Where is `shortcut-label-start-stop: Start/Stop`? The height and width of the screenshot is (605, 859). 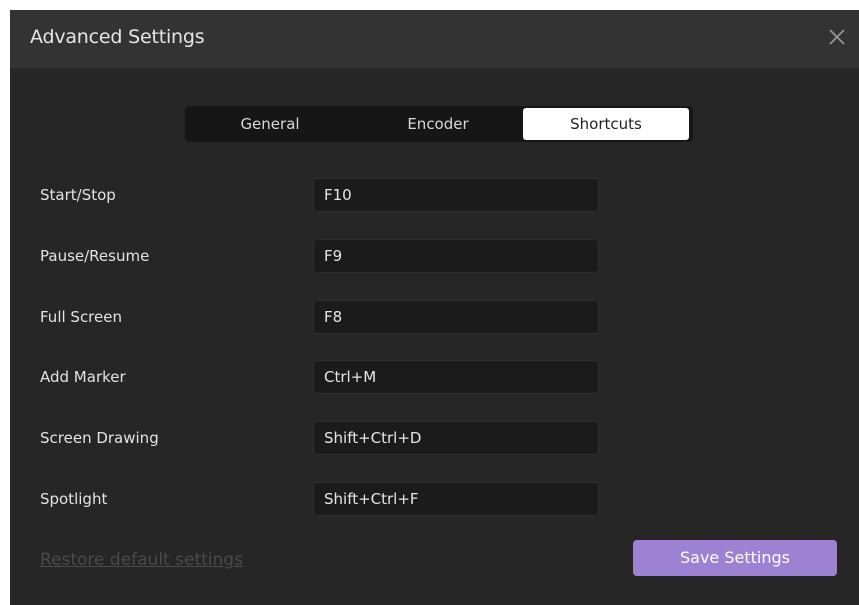 shortcut-label-start-stop: Start/Stop is located at coordinates (78, 195).